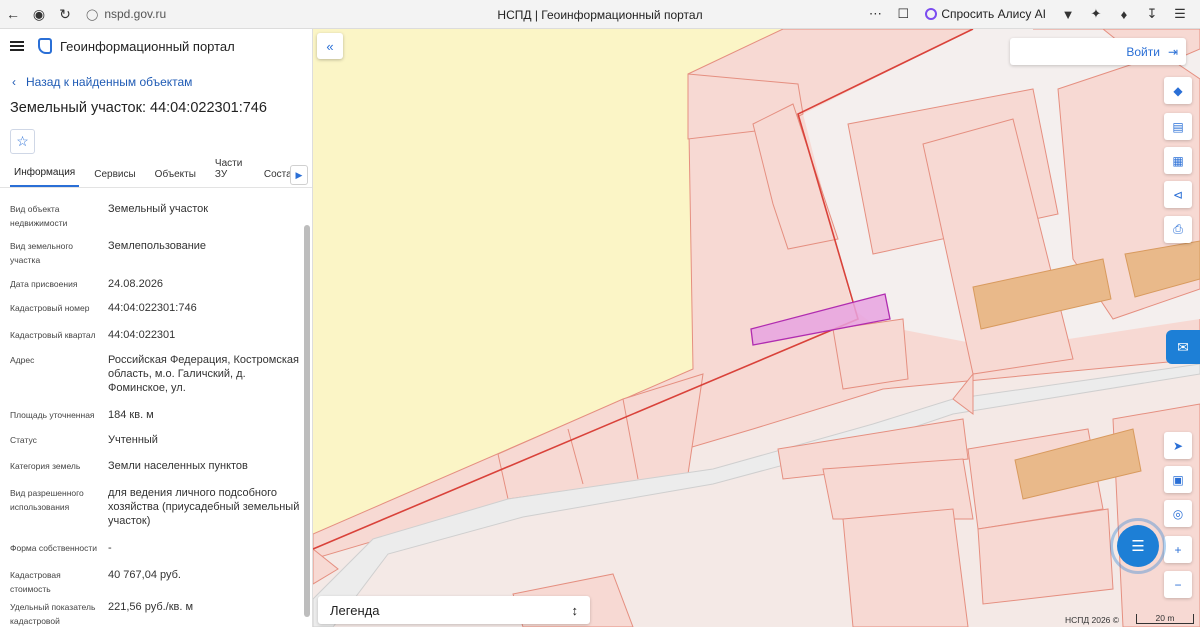 The width and height of the screenshot is (1200, 627). What do you see at coordinates (53, 614) in the screenshot?
I see `property-label: Удельный показатель кадастровой` at bounding box center [53, 614].